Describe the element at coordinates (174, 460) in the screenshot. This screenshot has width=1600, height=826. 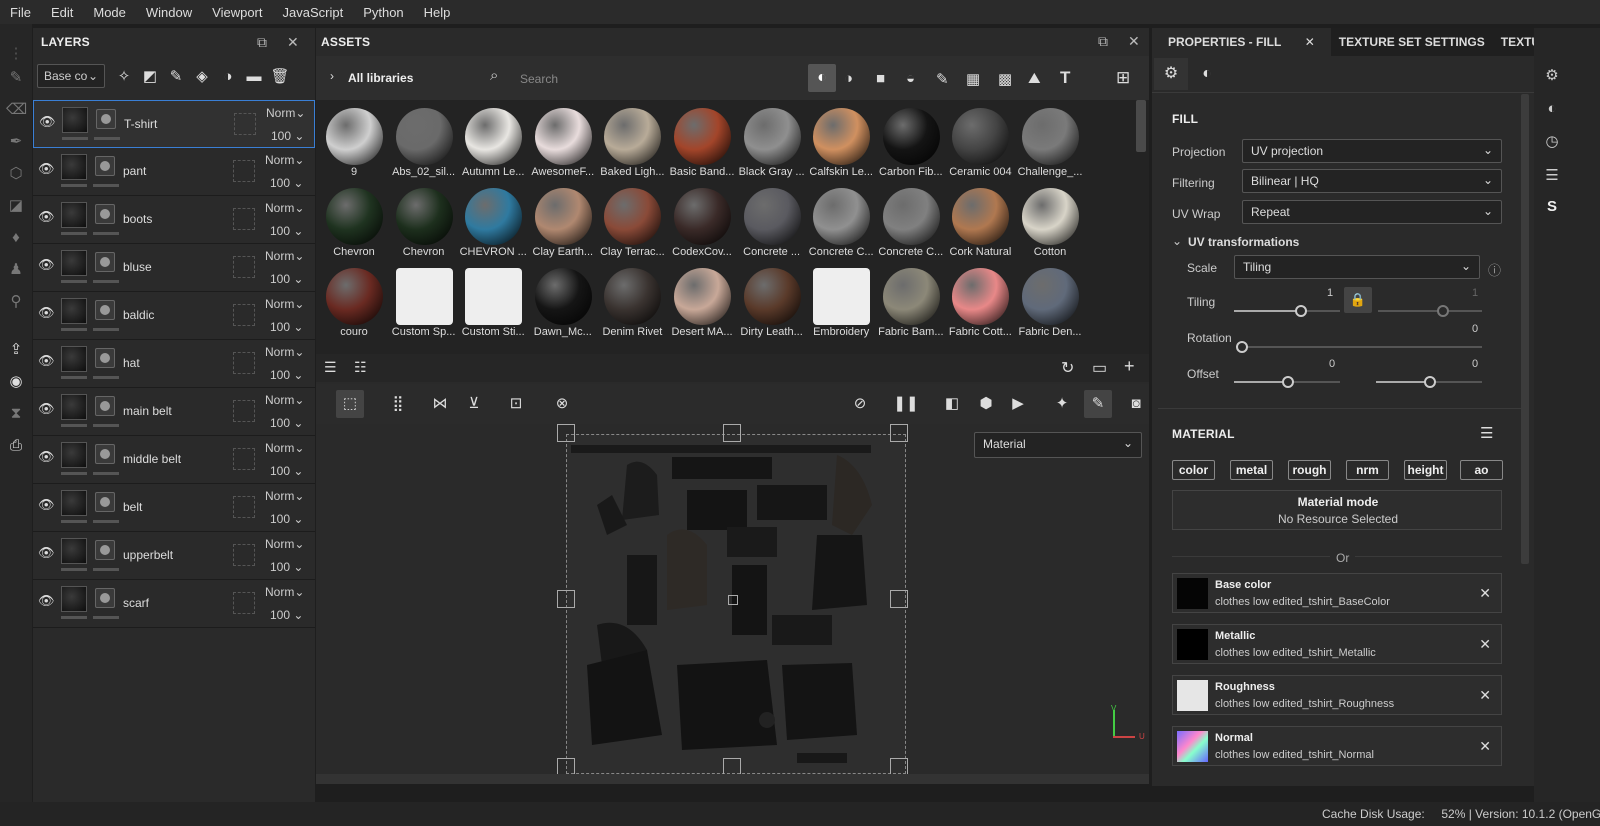
I see `layer-row: 👁 middle belt Norm⌄ 100 ⌄` at that location.